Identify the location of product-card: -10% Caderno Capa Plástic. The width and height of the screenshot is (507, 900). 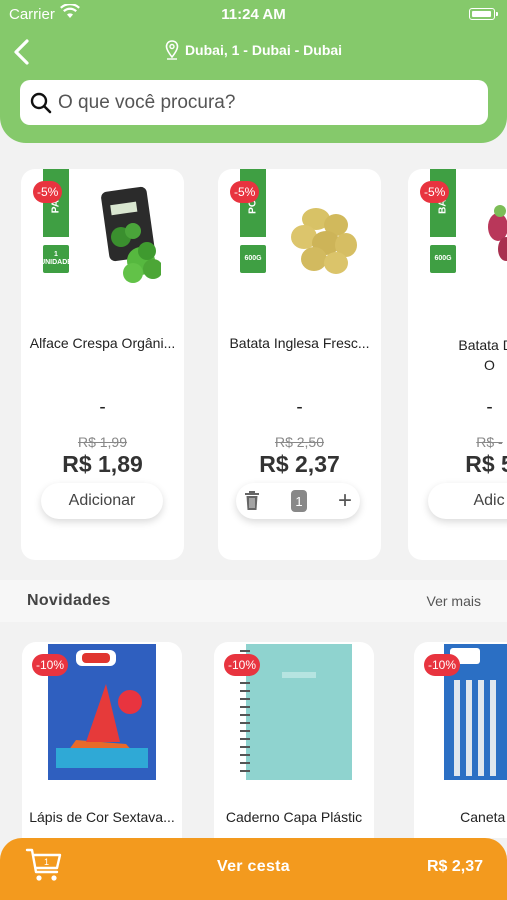
(294, 740).